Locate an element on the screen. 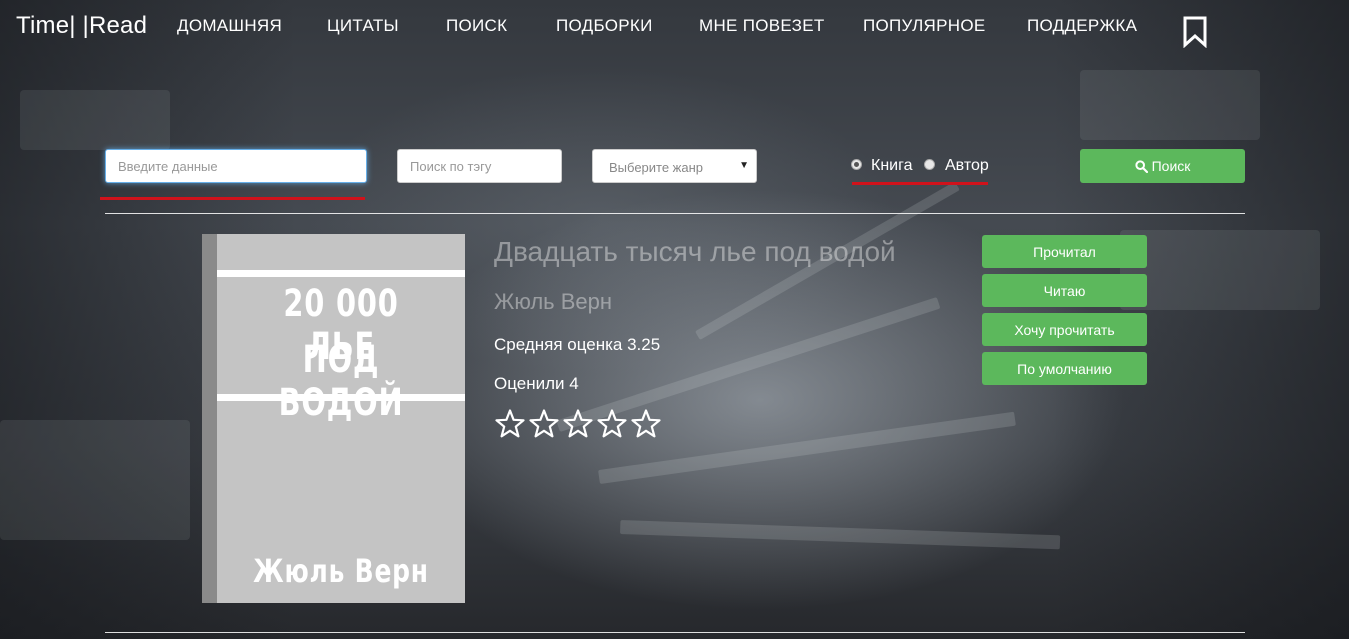  genre-select: Выберите жанр ▼ is located at coordinates (674, 166).